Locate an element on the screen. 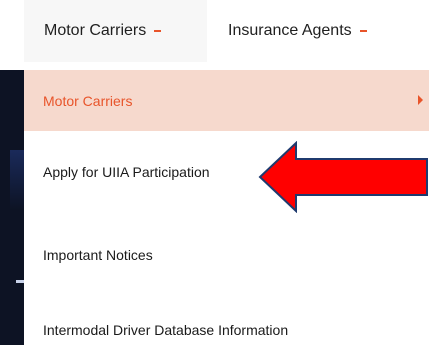  nav-insurance-agents: Insurance Agents is located at coordinates (328, 31).